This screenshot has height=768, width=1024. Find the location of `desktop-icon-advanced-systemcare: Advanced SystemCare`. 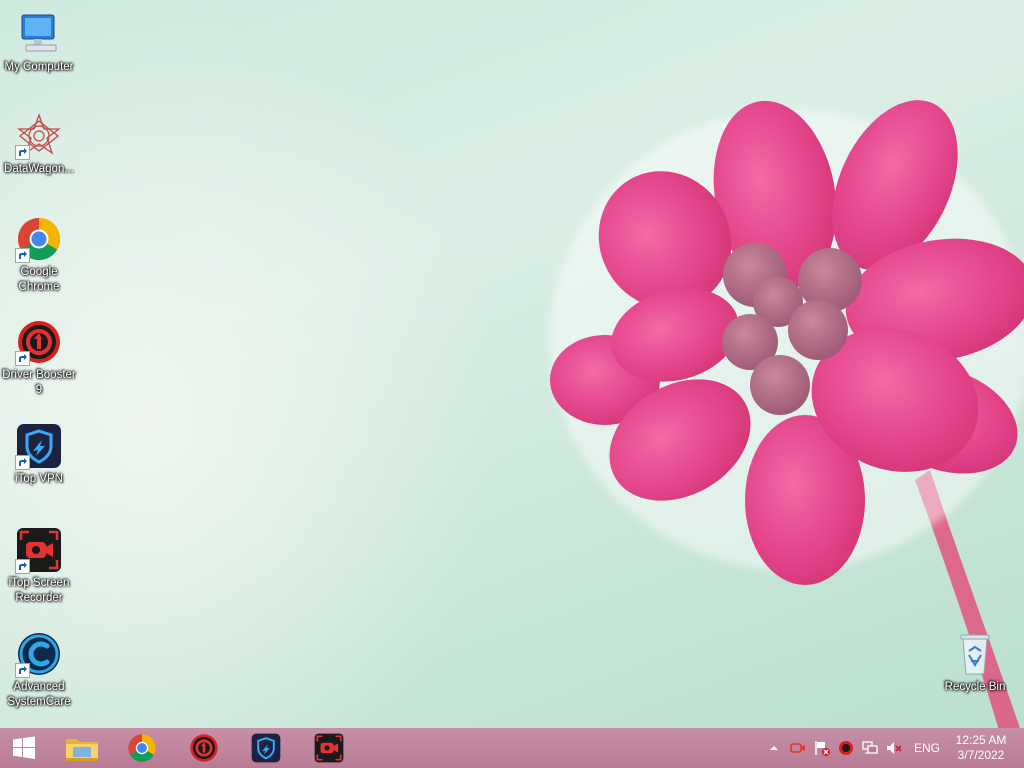

desktop-icon-advanced-systemcare: Advanced SystemCare is located at coordinates (39, 670).